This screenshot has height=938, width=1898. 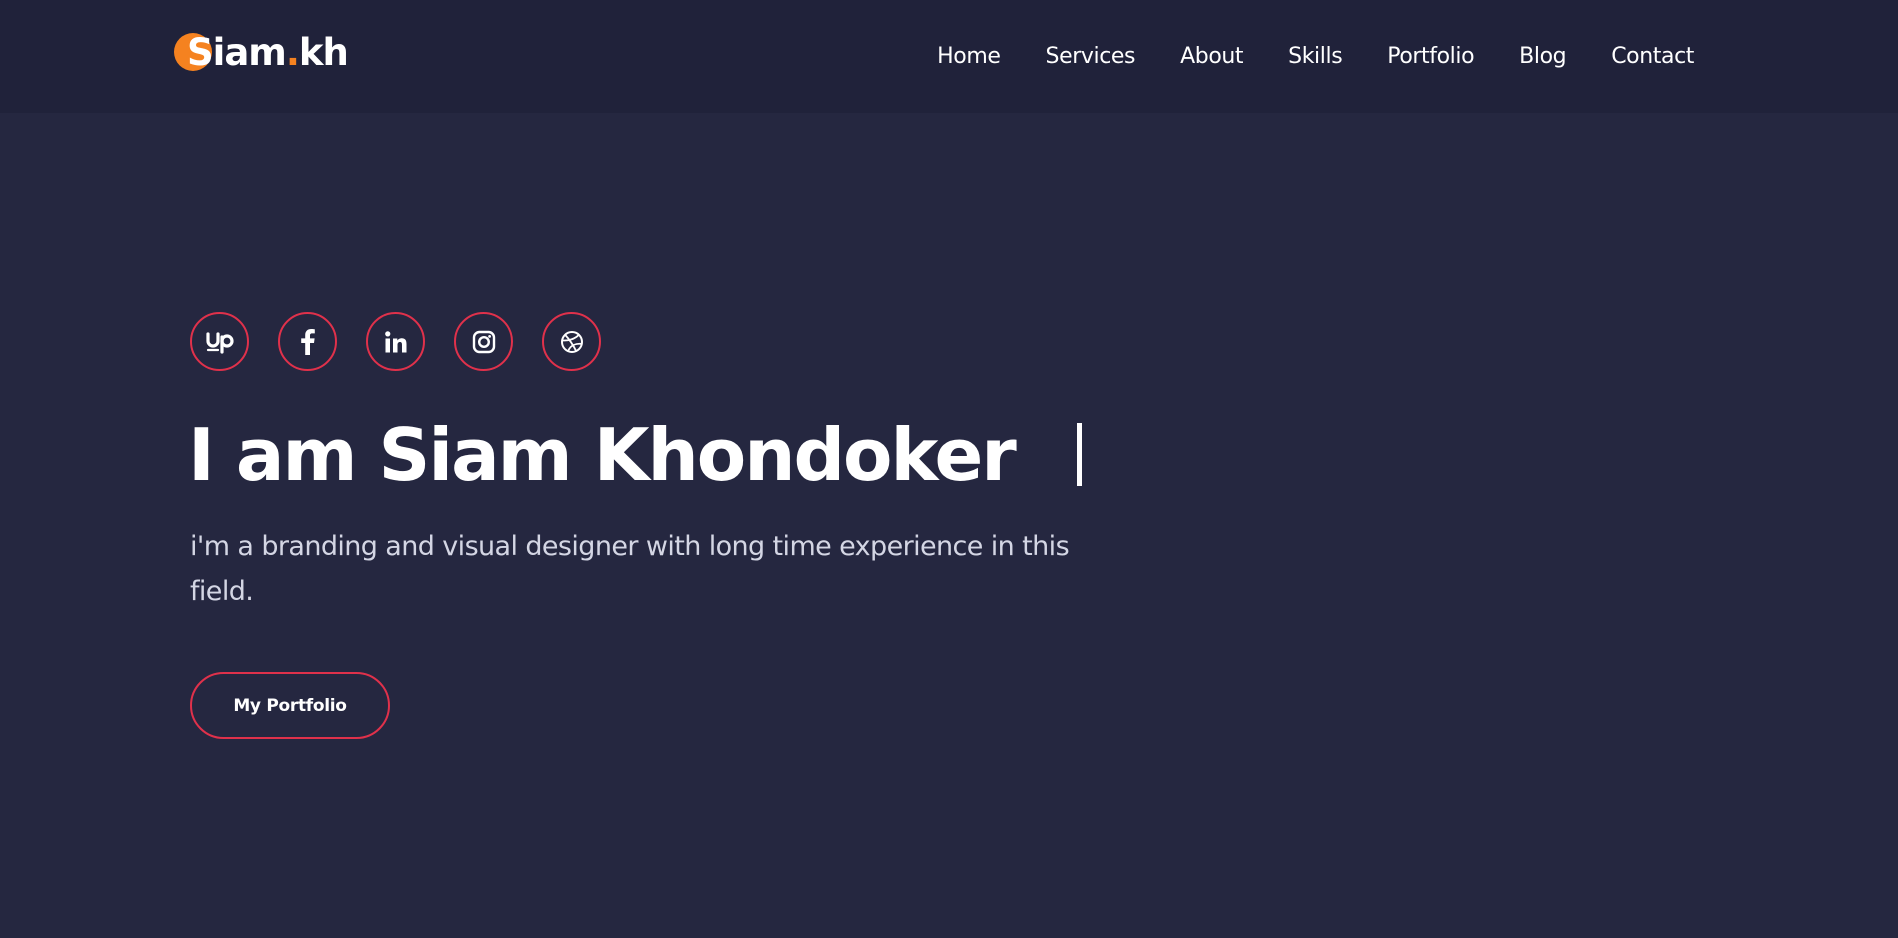 What do you see at coordinates (268, 52) in the screenshot?
I see `logo-text: Siam.kh` at bounding box center [268, 52].